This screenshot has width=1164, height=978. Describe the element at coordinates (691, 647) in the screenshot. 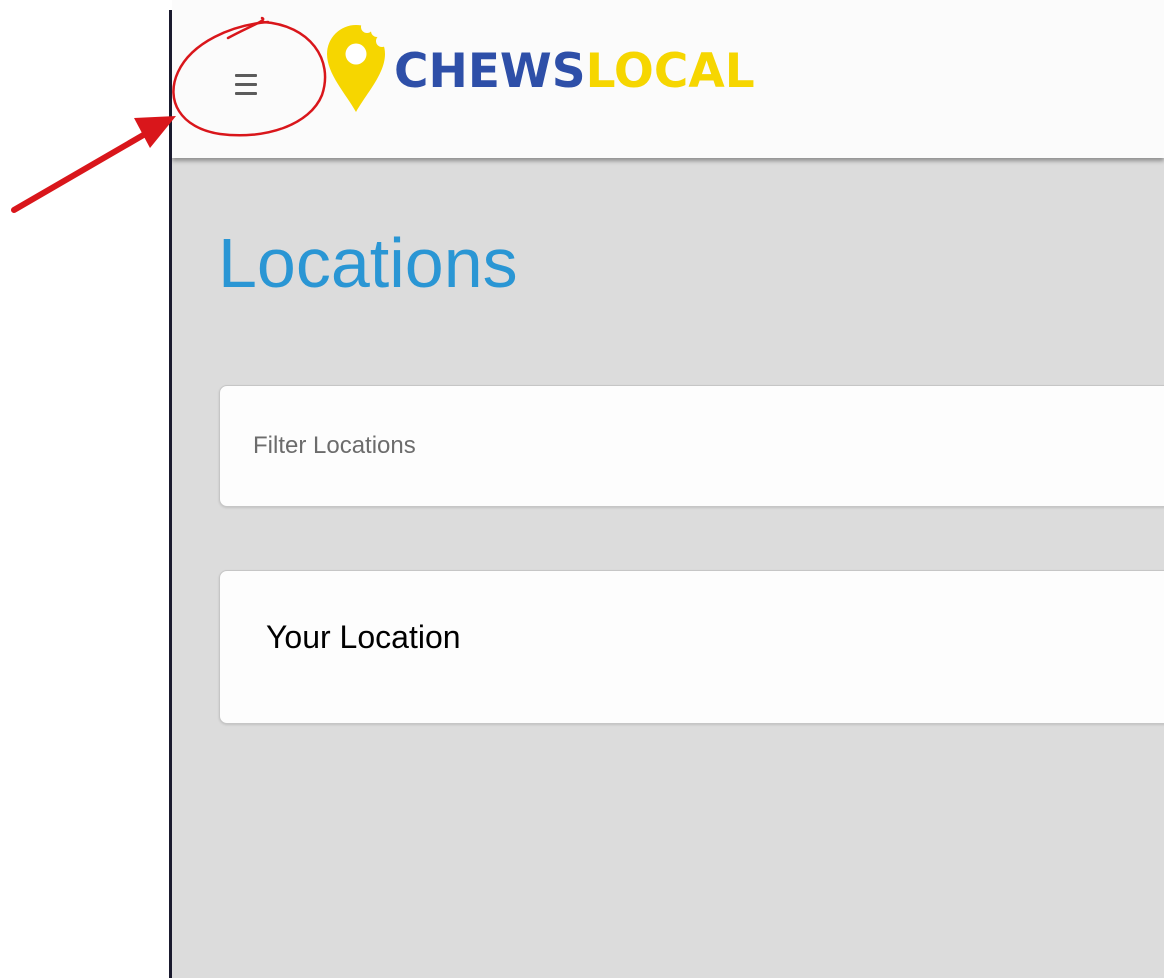

I see `location-card-your-location: Your Location` at that location.